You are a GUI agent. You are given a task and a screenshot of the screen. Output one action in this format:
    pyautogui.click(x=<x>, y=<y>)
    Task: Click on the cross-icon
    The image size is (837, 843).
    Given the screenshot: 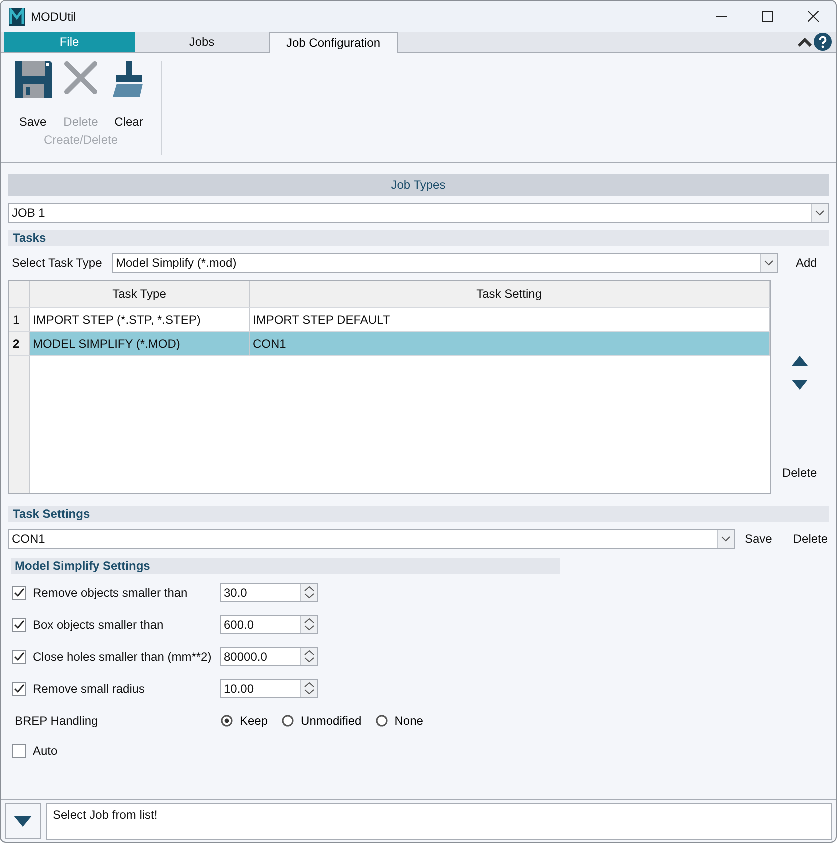 What is the action you would take?
    pyautogui.click(x=81, y=78)
    